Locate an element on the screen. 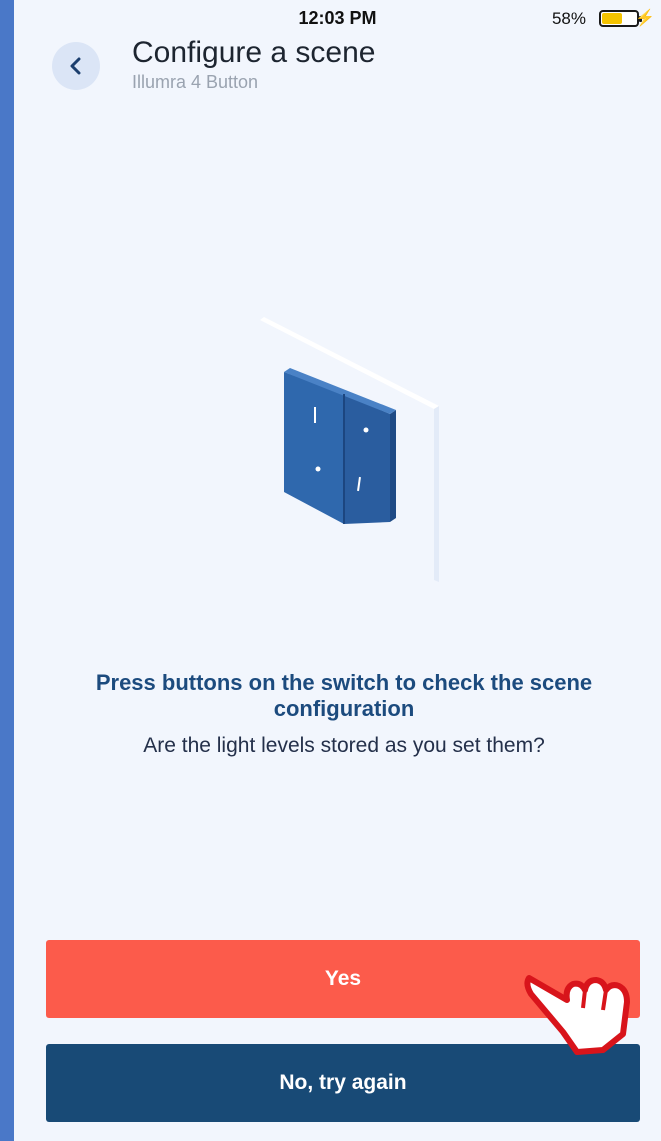  pointing-hand-icon is located at coordinates (577, 1015).